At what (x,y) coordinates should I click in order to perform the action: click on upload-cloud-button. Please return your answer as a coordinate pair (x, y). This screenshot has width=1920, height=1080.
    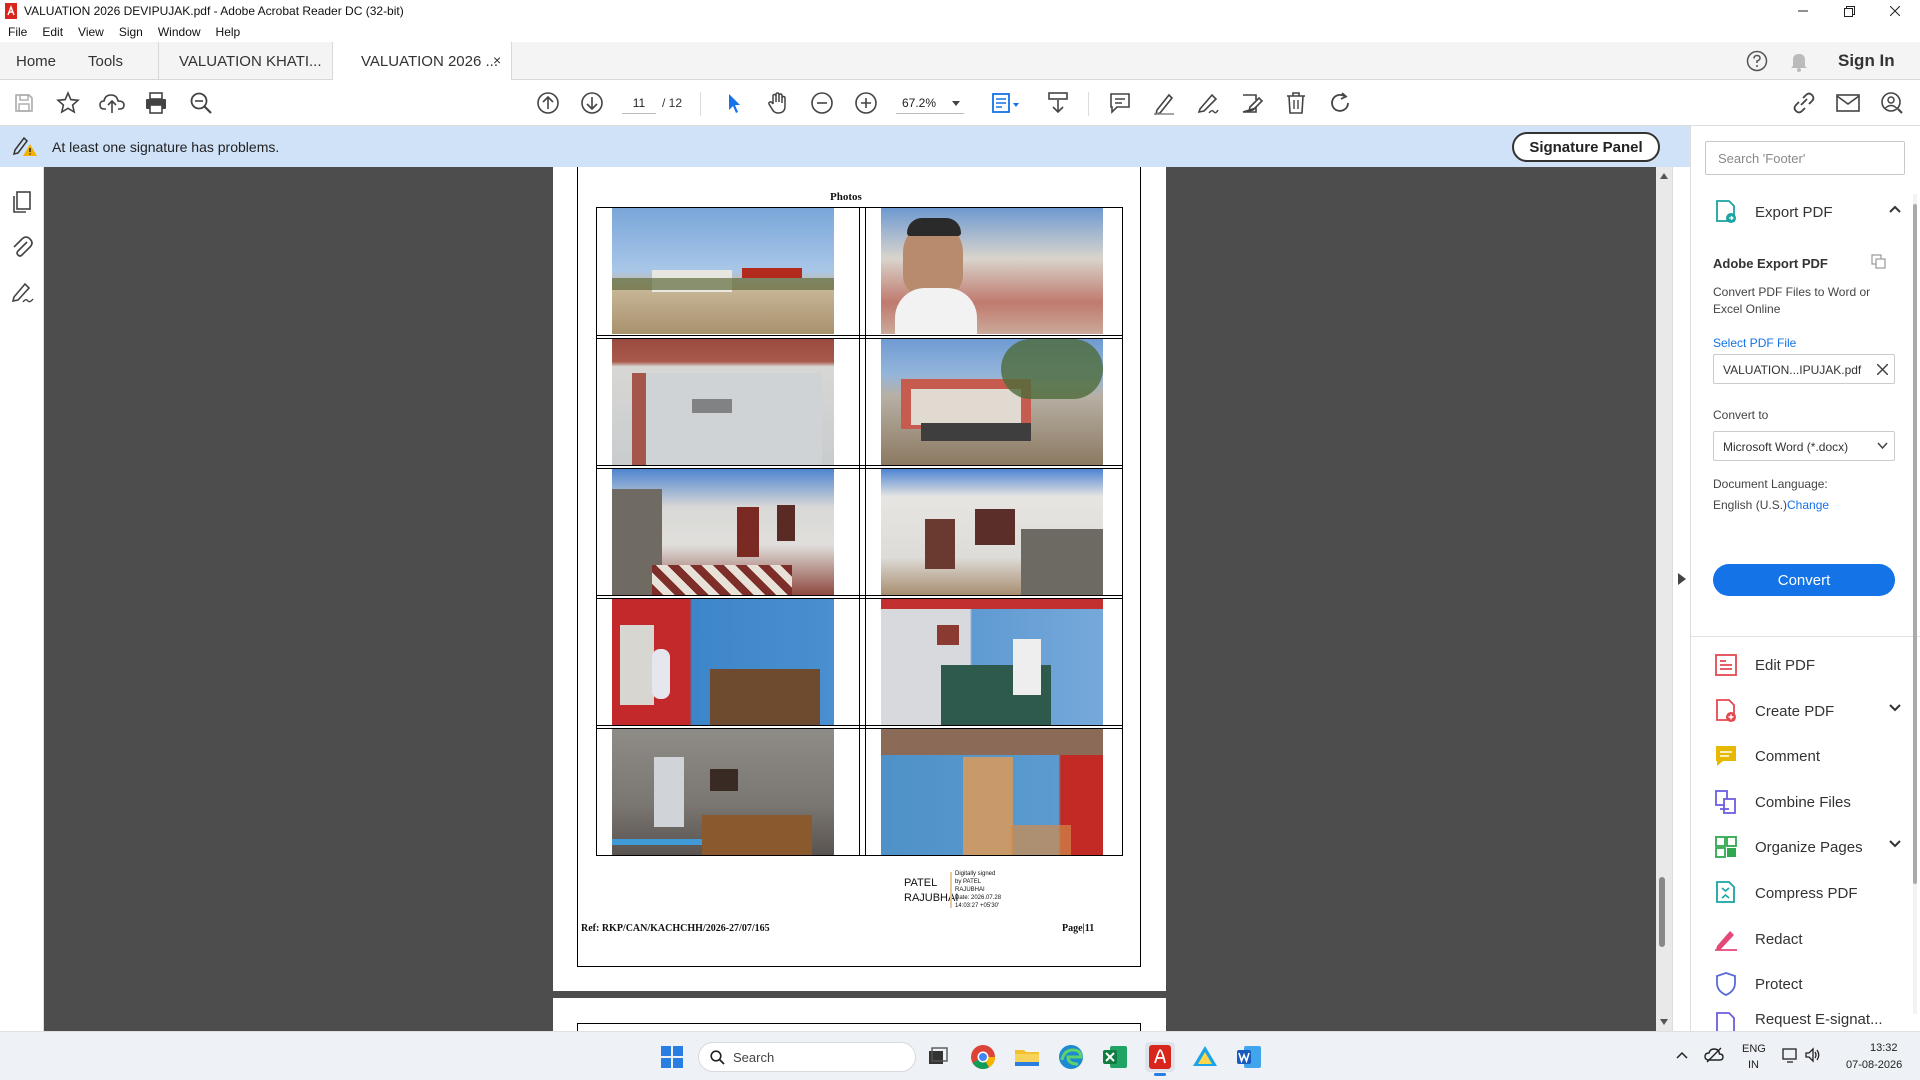
    Looking at the image, I should click on (112, 103).